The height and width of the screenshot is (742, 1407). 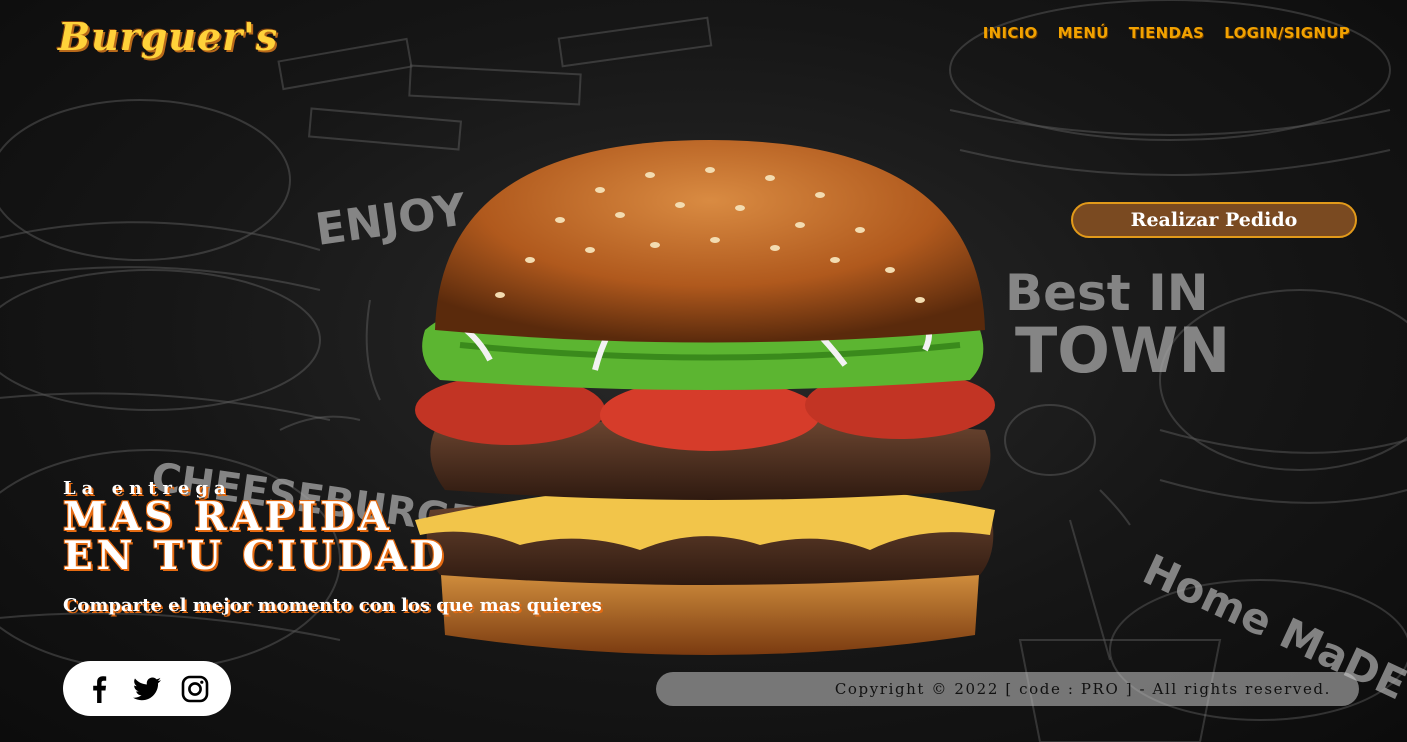 I want to click on nav-item-tiendas: TIENDAS, so click(x=1167, y=33).